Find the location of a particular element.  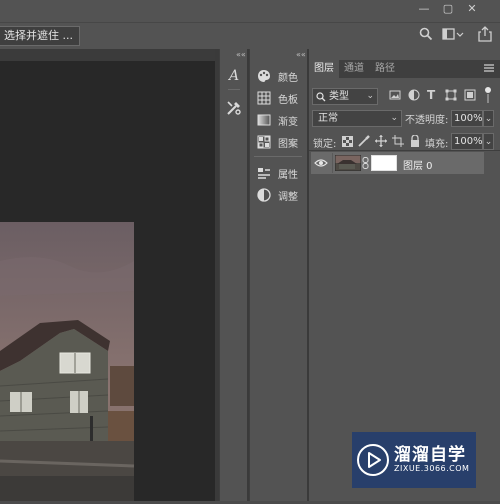

panel-item-gradient: 渐变 is located at coordinates (279, 120).